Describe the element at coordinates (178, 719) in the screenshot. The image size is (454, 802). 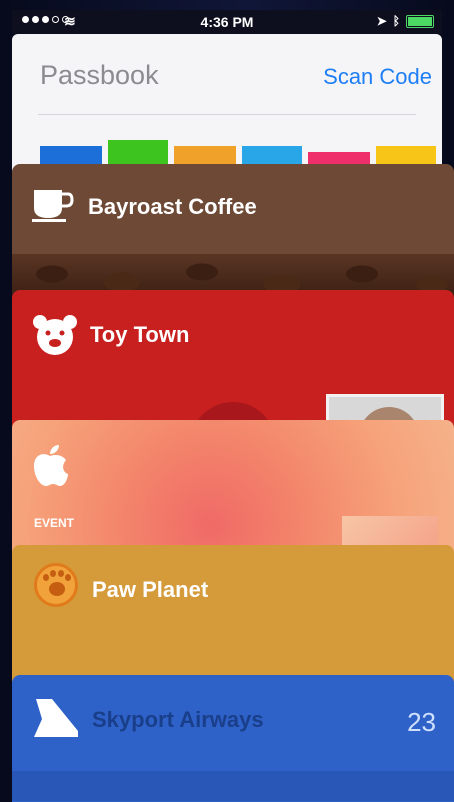
I see `card-title: Skyport Airways` at that location.